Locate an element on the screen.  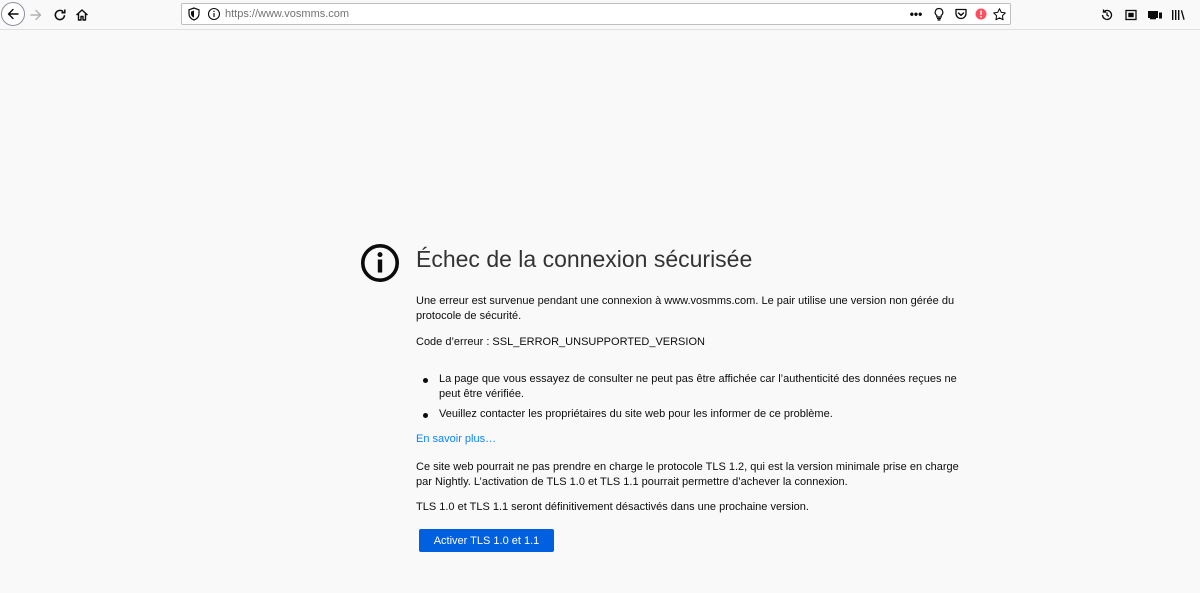
url-bar: https://www.vosmms.com ••• is located at coordinates (596, 14).